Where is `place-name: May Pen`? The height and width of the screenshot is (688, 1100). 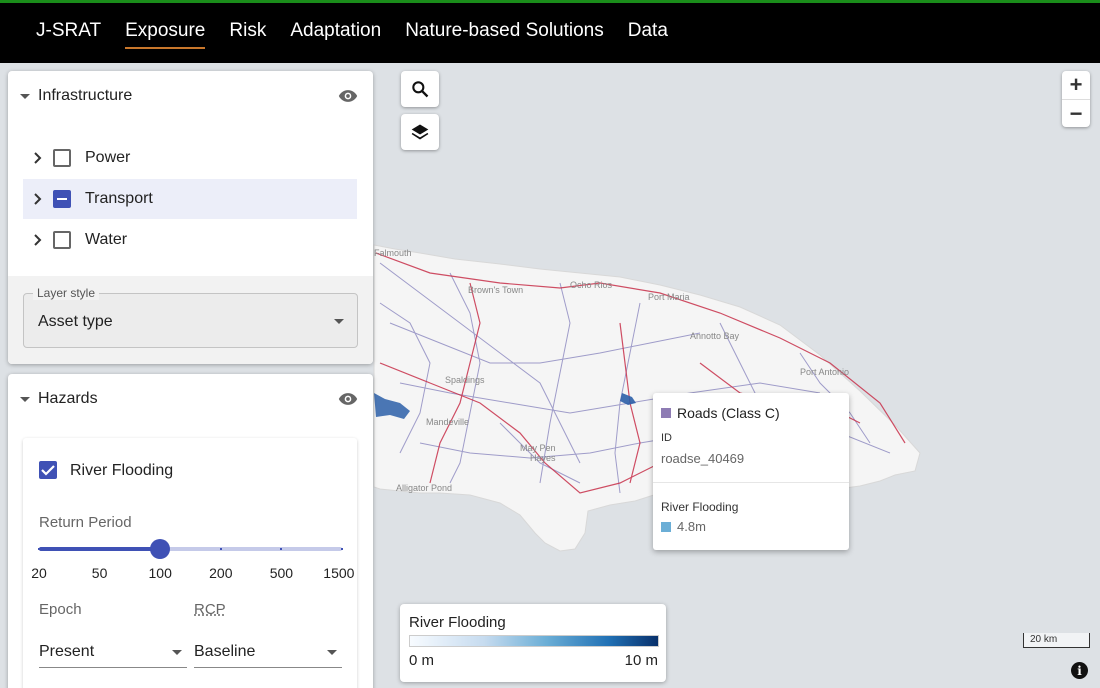
place-name: May Pen is located at coordinates (538, 448).